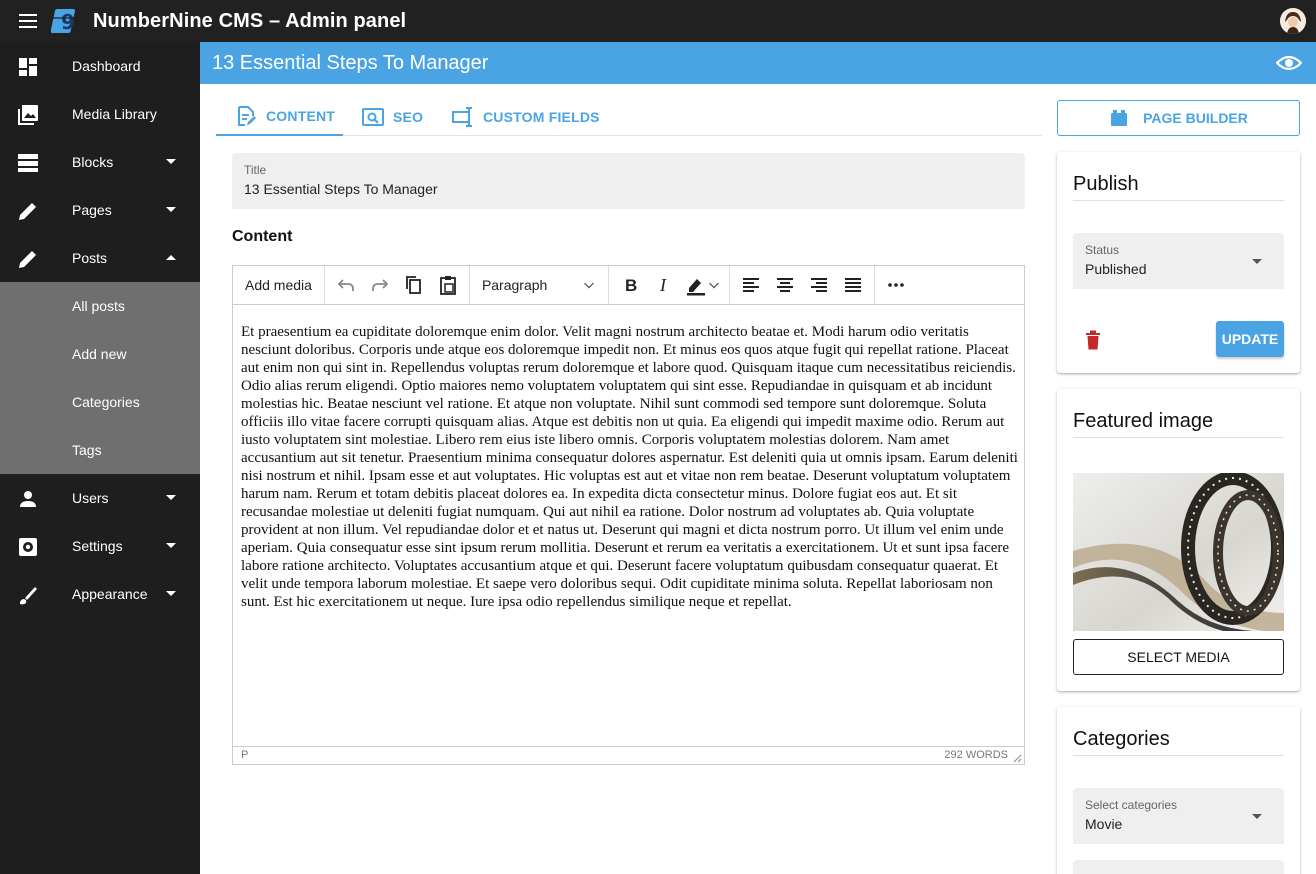  What do you see at coordinates (1102, 250) in the screenshot?
I see `status-select-label: Status` at bounding box center [1102, 250].